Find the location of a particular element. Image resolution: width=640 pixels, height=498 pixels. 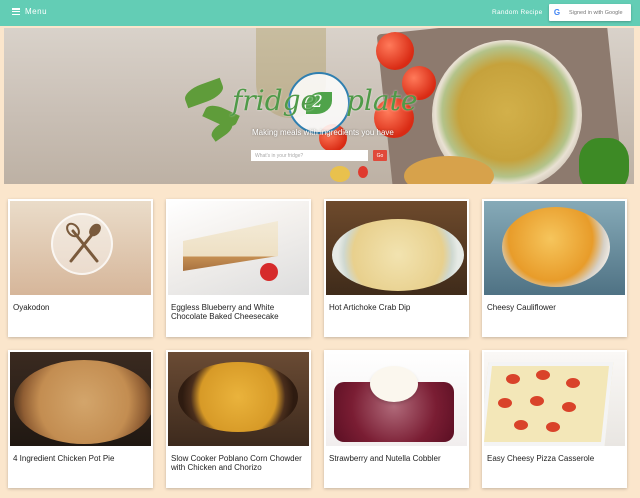

recipe-card: Hot Artichoke Crab Dip is located at coordinates (396, 268).